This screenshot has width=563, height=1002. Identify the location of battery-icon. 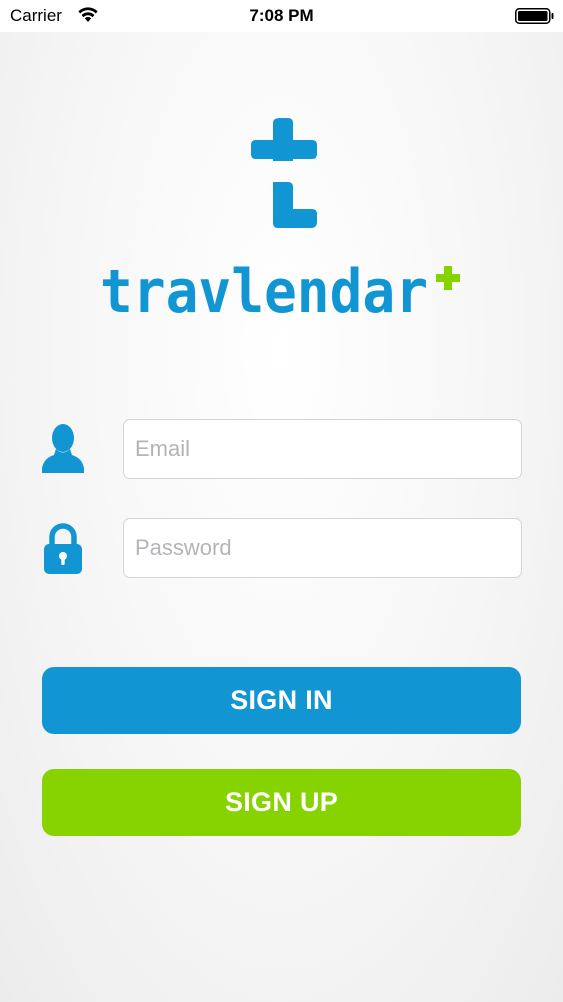
(534, 16).